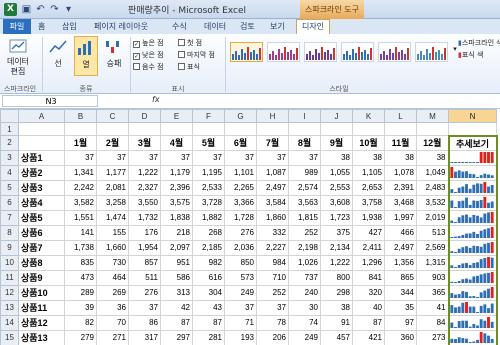 The height and width of the screenshot is (345, 500). Describe the element at coordinates (9, 262) in the screenshot. I see `row-header: 10` at that location.